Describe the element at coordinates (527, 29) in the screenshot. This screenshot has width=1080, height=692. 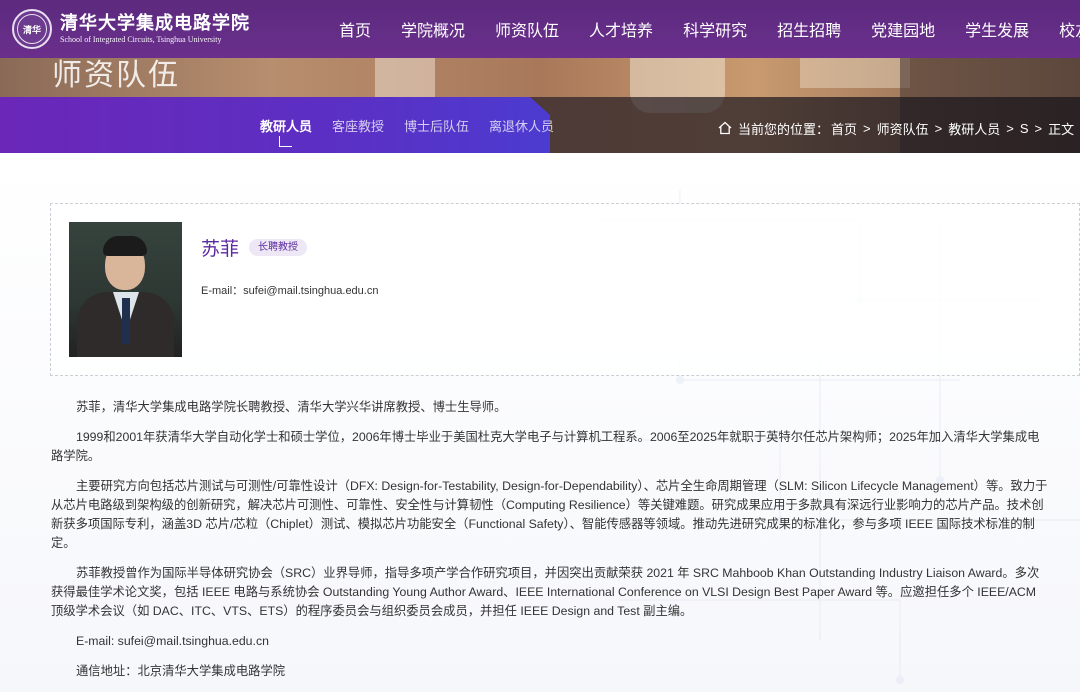
I see `nav-item-faculty: 师资队伍` at that location.